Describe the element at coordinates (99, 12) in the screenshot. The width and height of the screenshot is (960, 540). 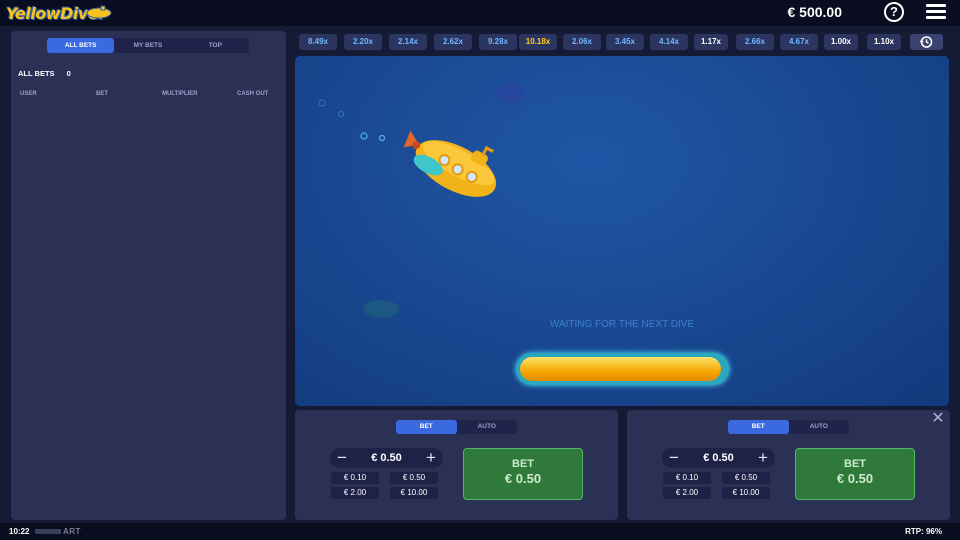
I see `logo-submarine-icon` at that location.